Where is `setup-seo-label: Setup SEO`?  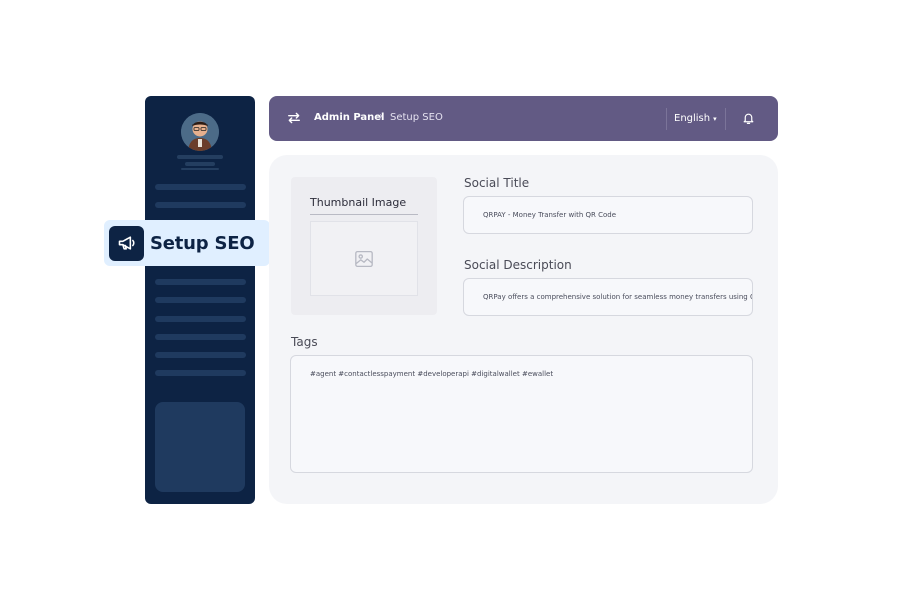
setup-seo-label: Setup SEO is located at coordinates (202, 243).